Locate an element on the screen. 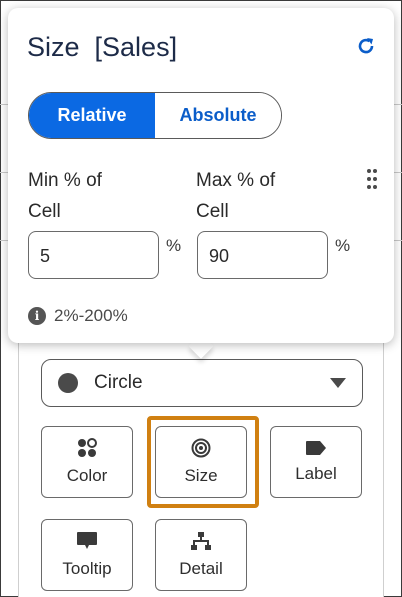  color-icon is located at coordinates (87, 447).